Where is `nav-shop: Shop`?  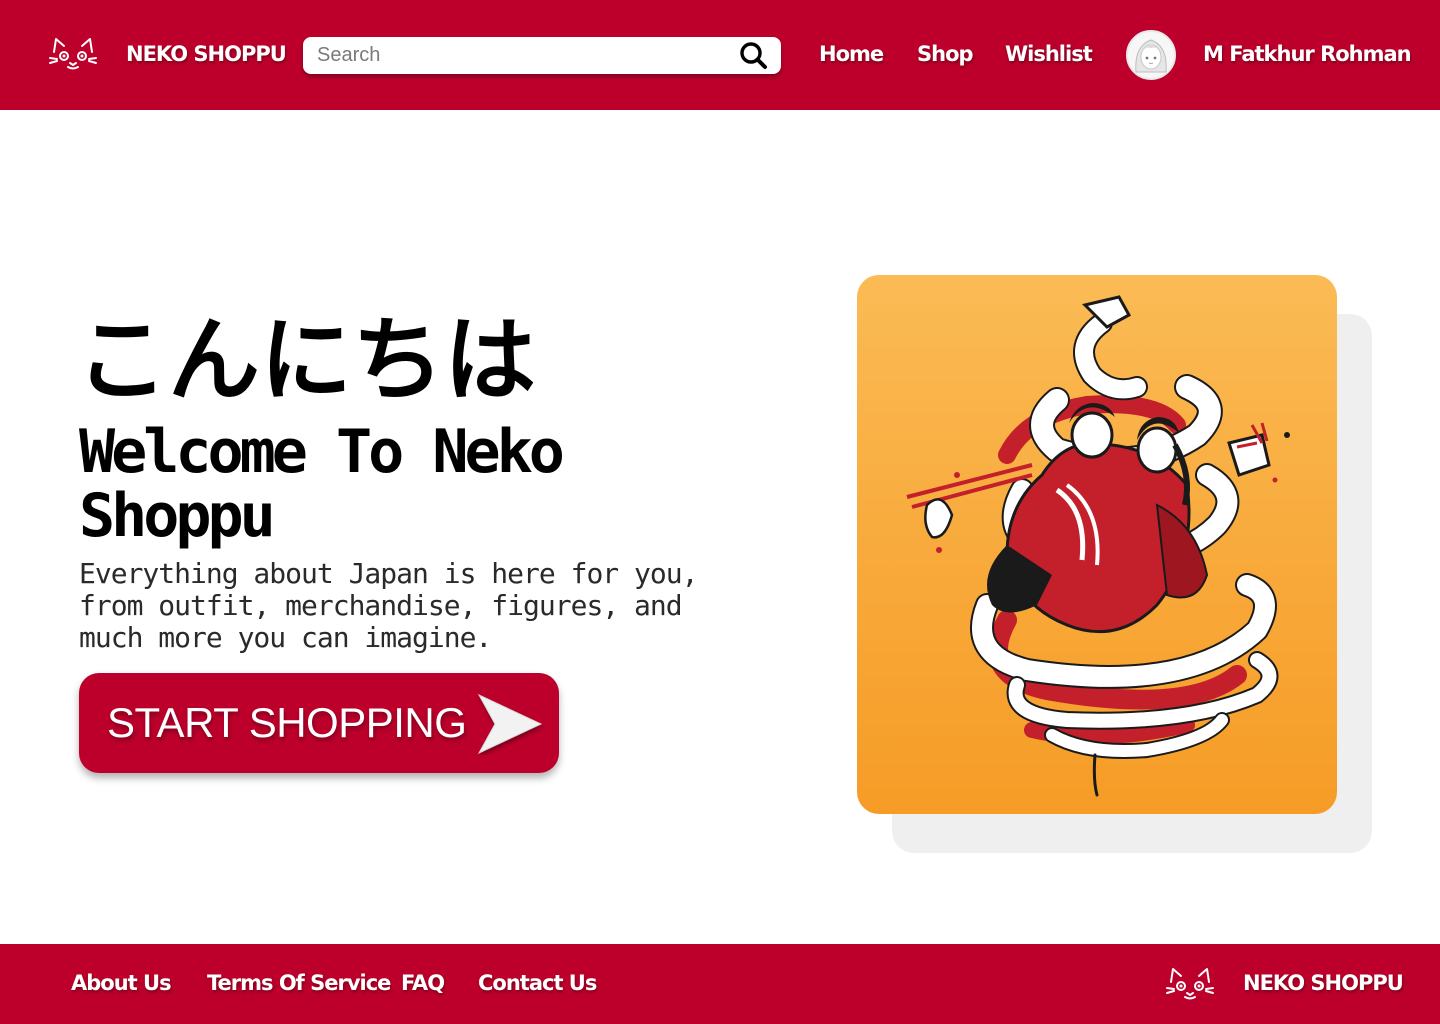 nav-shop: Shop is located at coordinates (945, 54).